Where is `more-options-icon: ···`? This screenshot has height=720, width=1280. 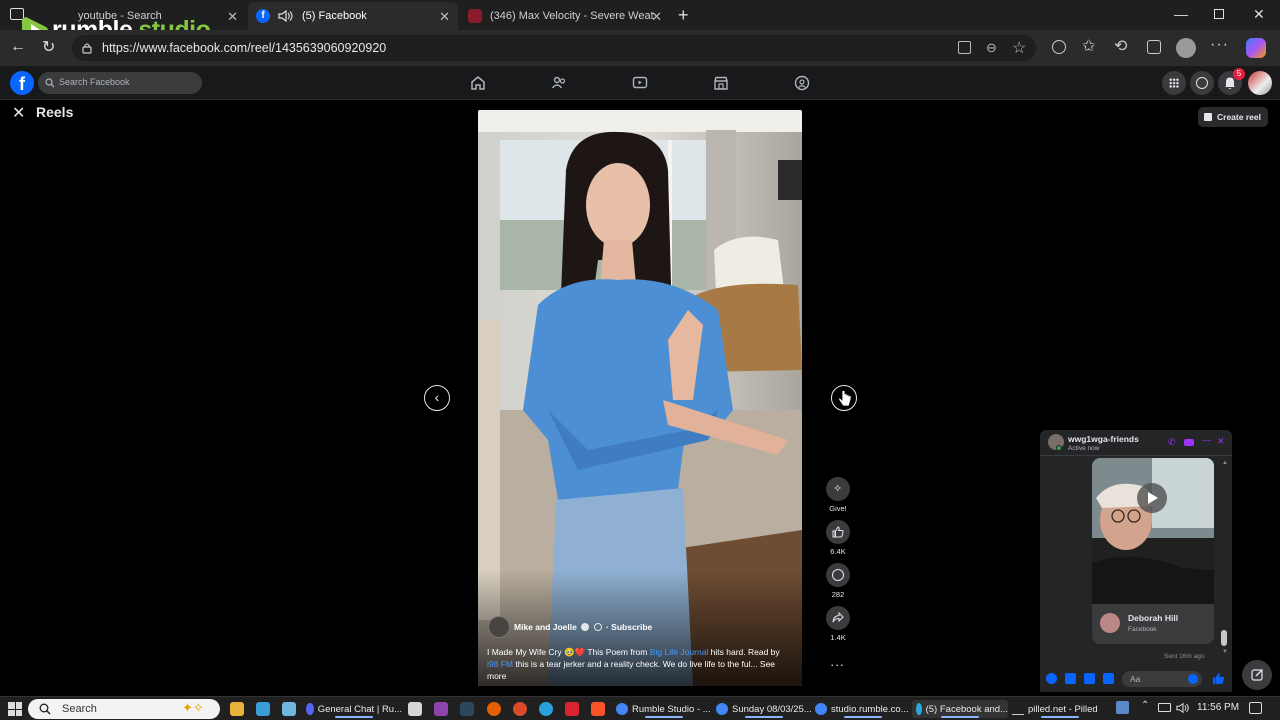 more-options-icon: ··· is located at coordinates (837, 664).